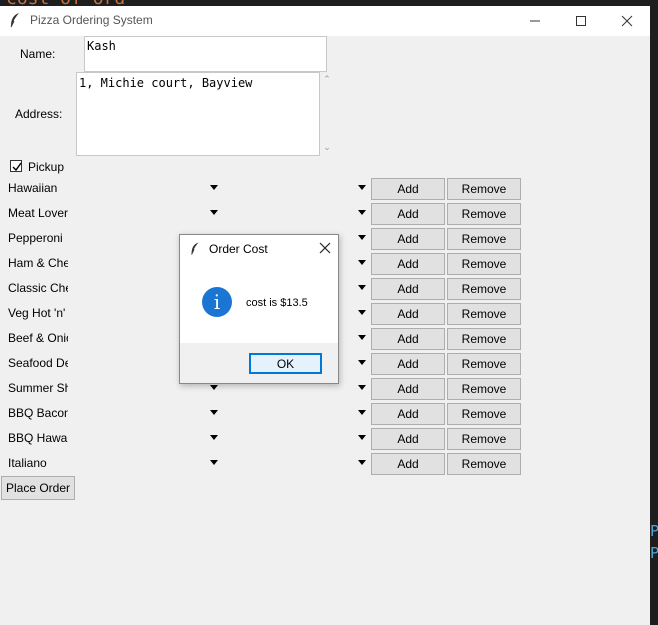  I want to click on pizza-name: Meat Lover, so click(38, 213).